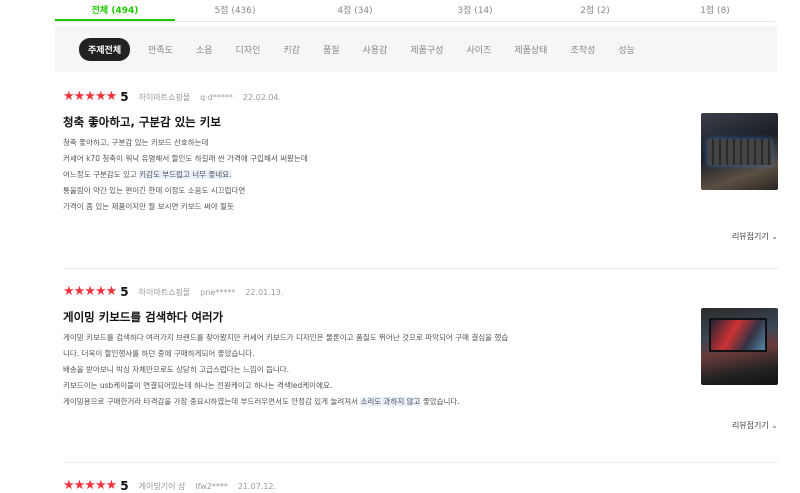 Image resolution: width=800 pixels, height=493 pixels. What do you see at coordinates (331, 49) in the screenshot?
I see `filter-chip-quality: 품질` at bounding box center [331, 49].